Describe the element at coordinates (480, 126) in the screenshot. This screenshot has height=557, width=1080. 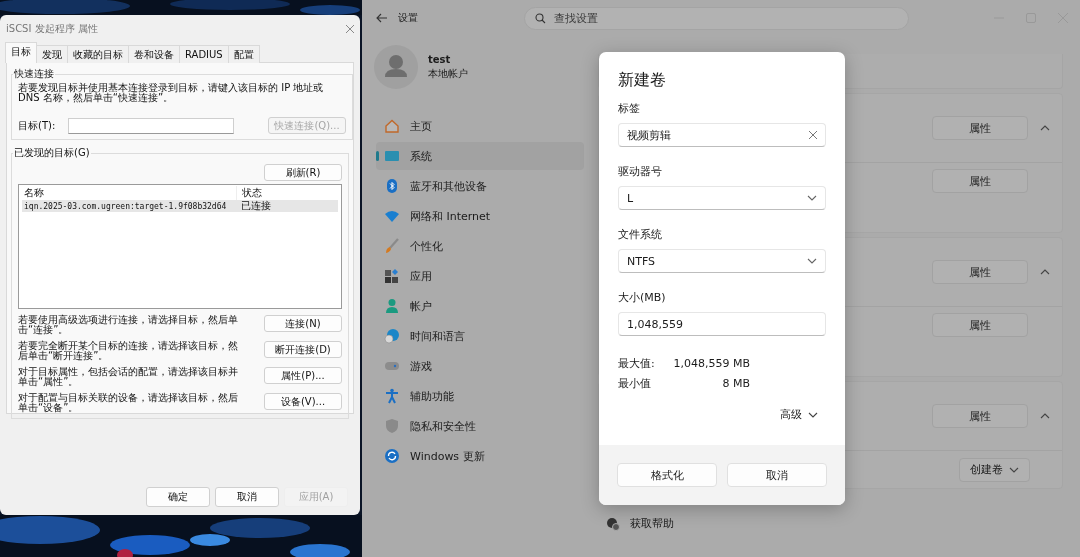
I see `nav-item: 主页` at that location.